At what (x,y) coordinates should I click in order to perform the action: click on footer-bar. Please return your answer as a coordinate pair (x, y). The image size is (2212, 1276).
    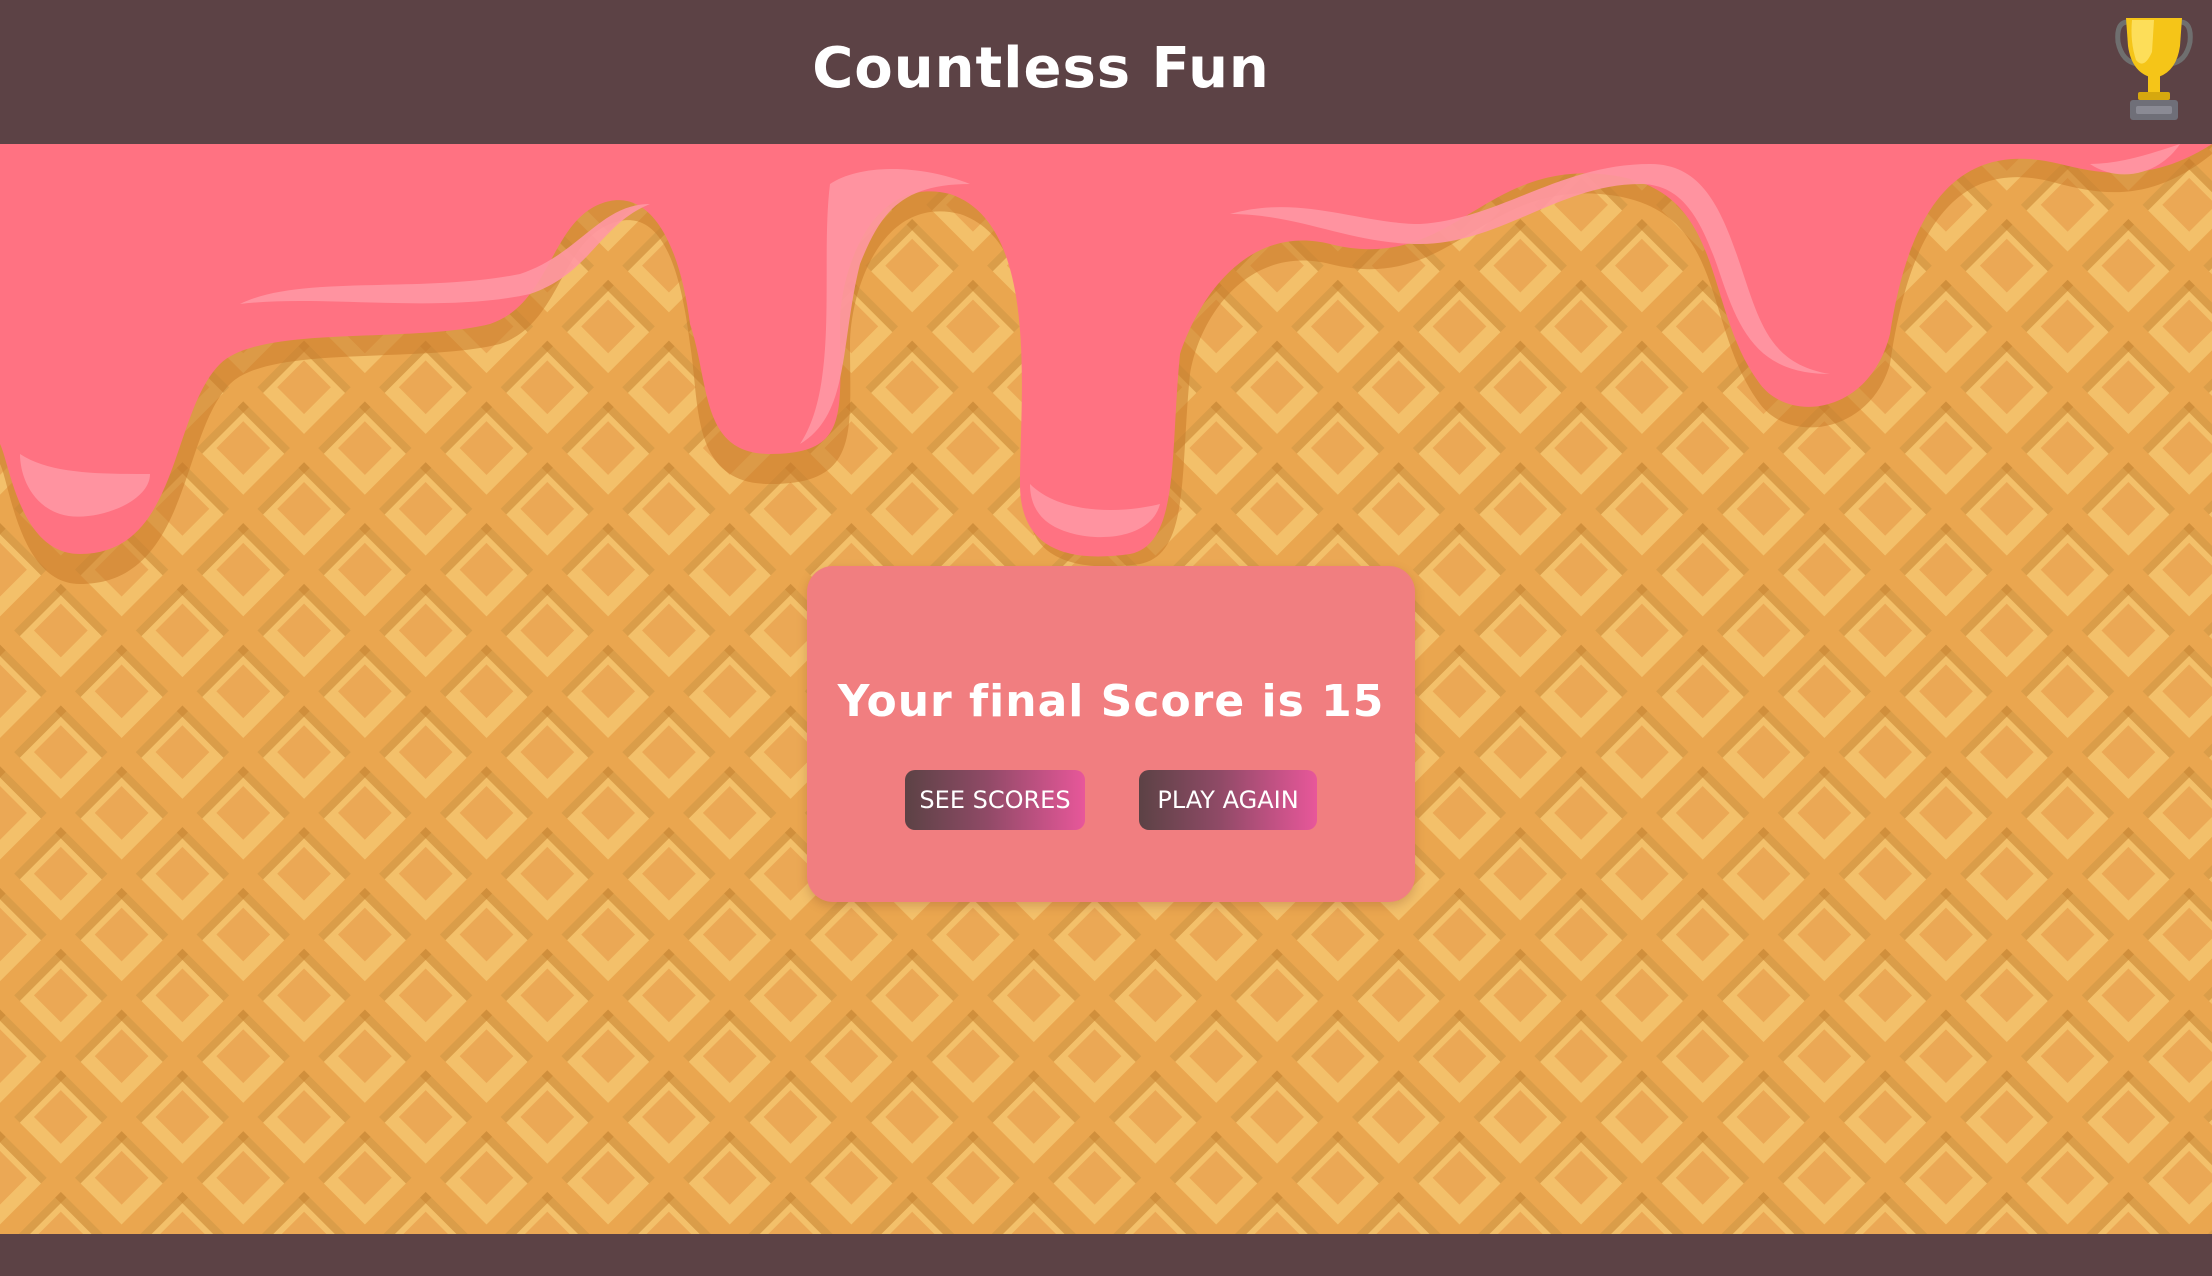
    Looking at the image, I should click on (1106, 1255).